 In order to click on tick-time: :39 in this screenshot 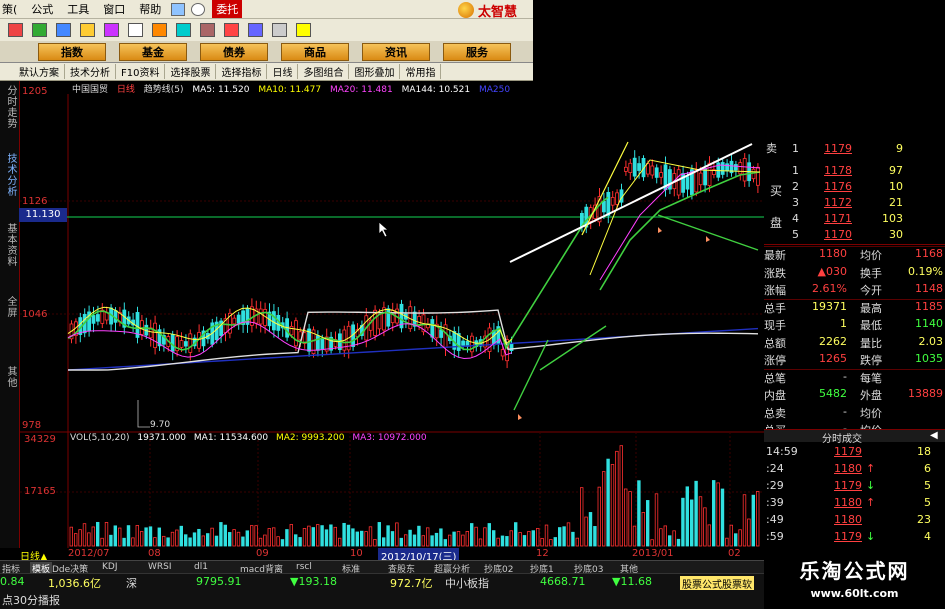, I will do `click(775, 502)`.